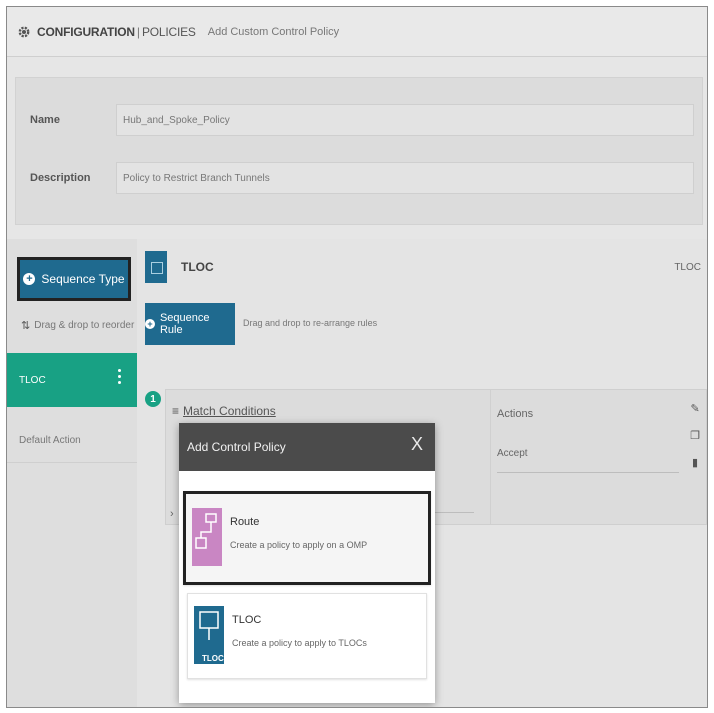 This screenshot has height=713, width=714. Describe the element at coordinates (45, 120) in the screenshot. I see `name-label: Name` at that location.